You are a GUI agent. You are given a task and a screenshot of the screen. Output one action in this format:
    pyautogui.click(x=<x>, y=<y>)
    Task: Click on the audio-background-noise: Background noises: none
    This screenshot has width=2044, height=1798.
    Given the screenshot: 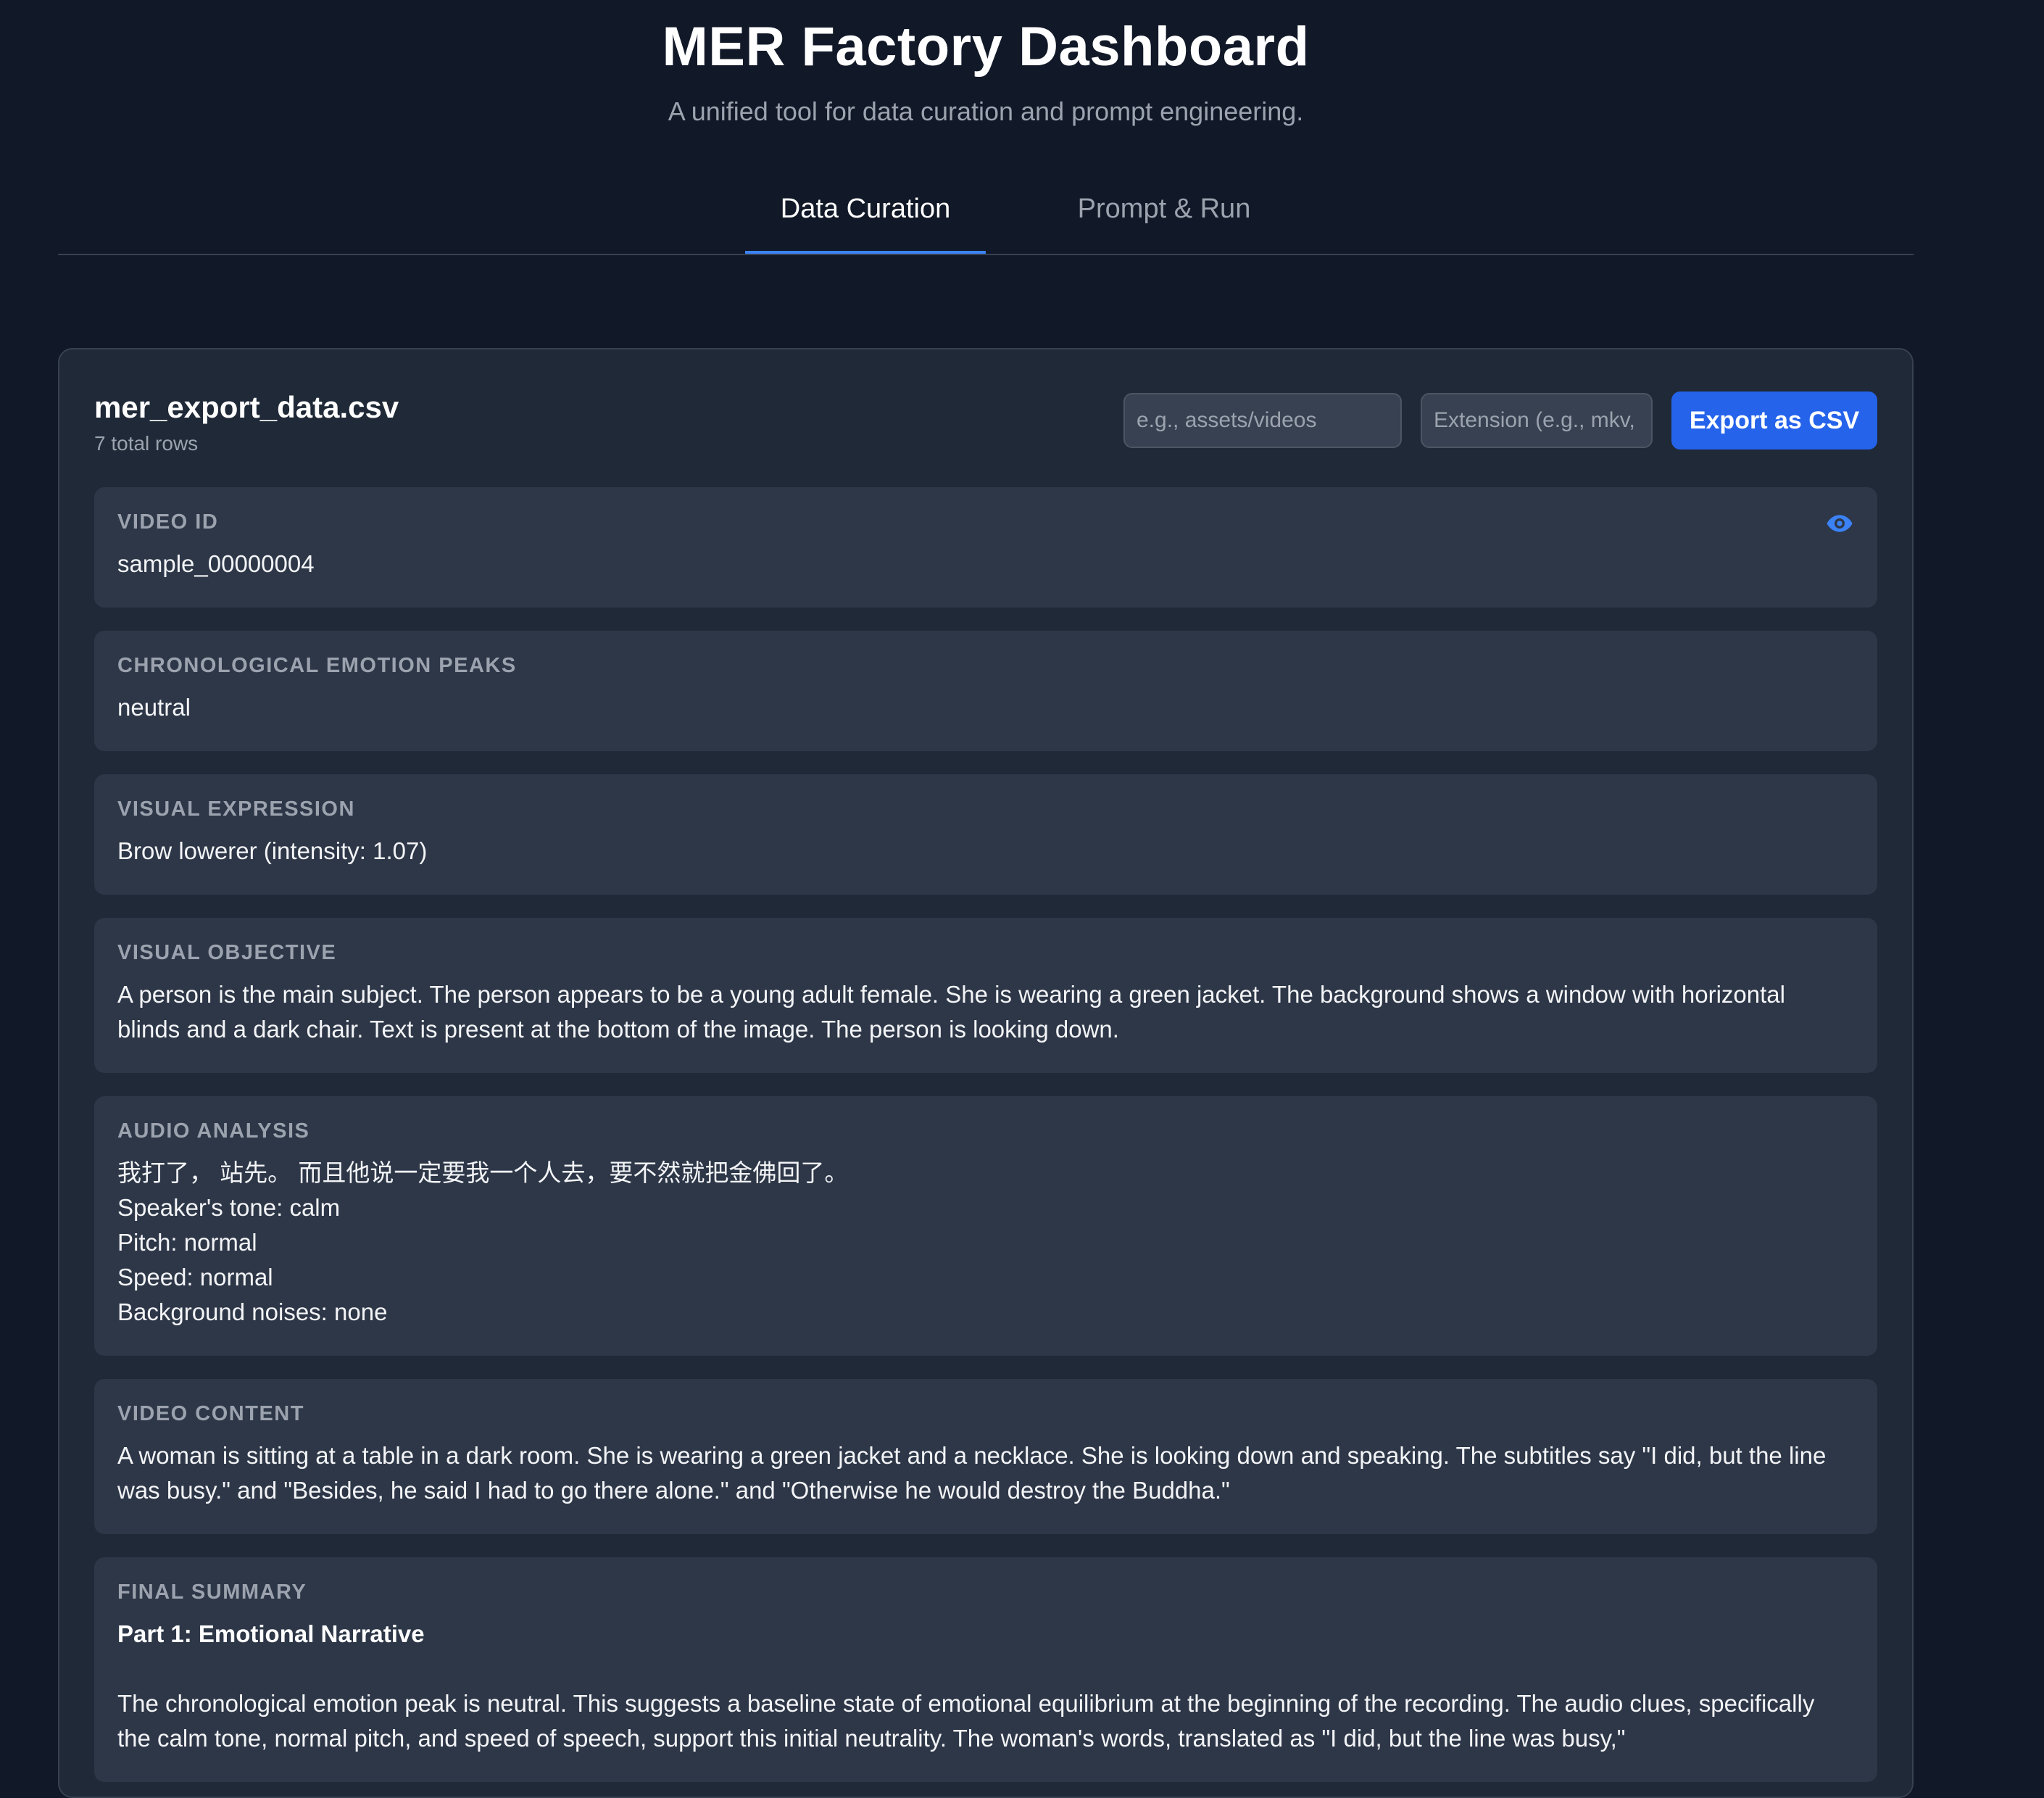 What is the action you would take?
    pyautogui.click(x=253, y=1312)
    